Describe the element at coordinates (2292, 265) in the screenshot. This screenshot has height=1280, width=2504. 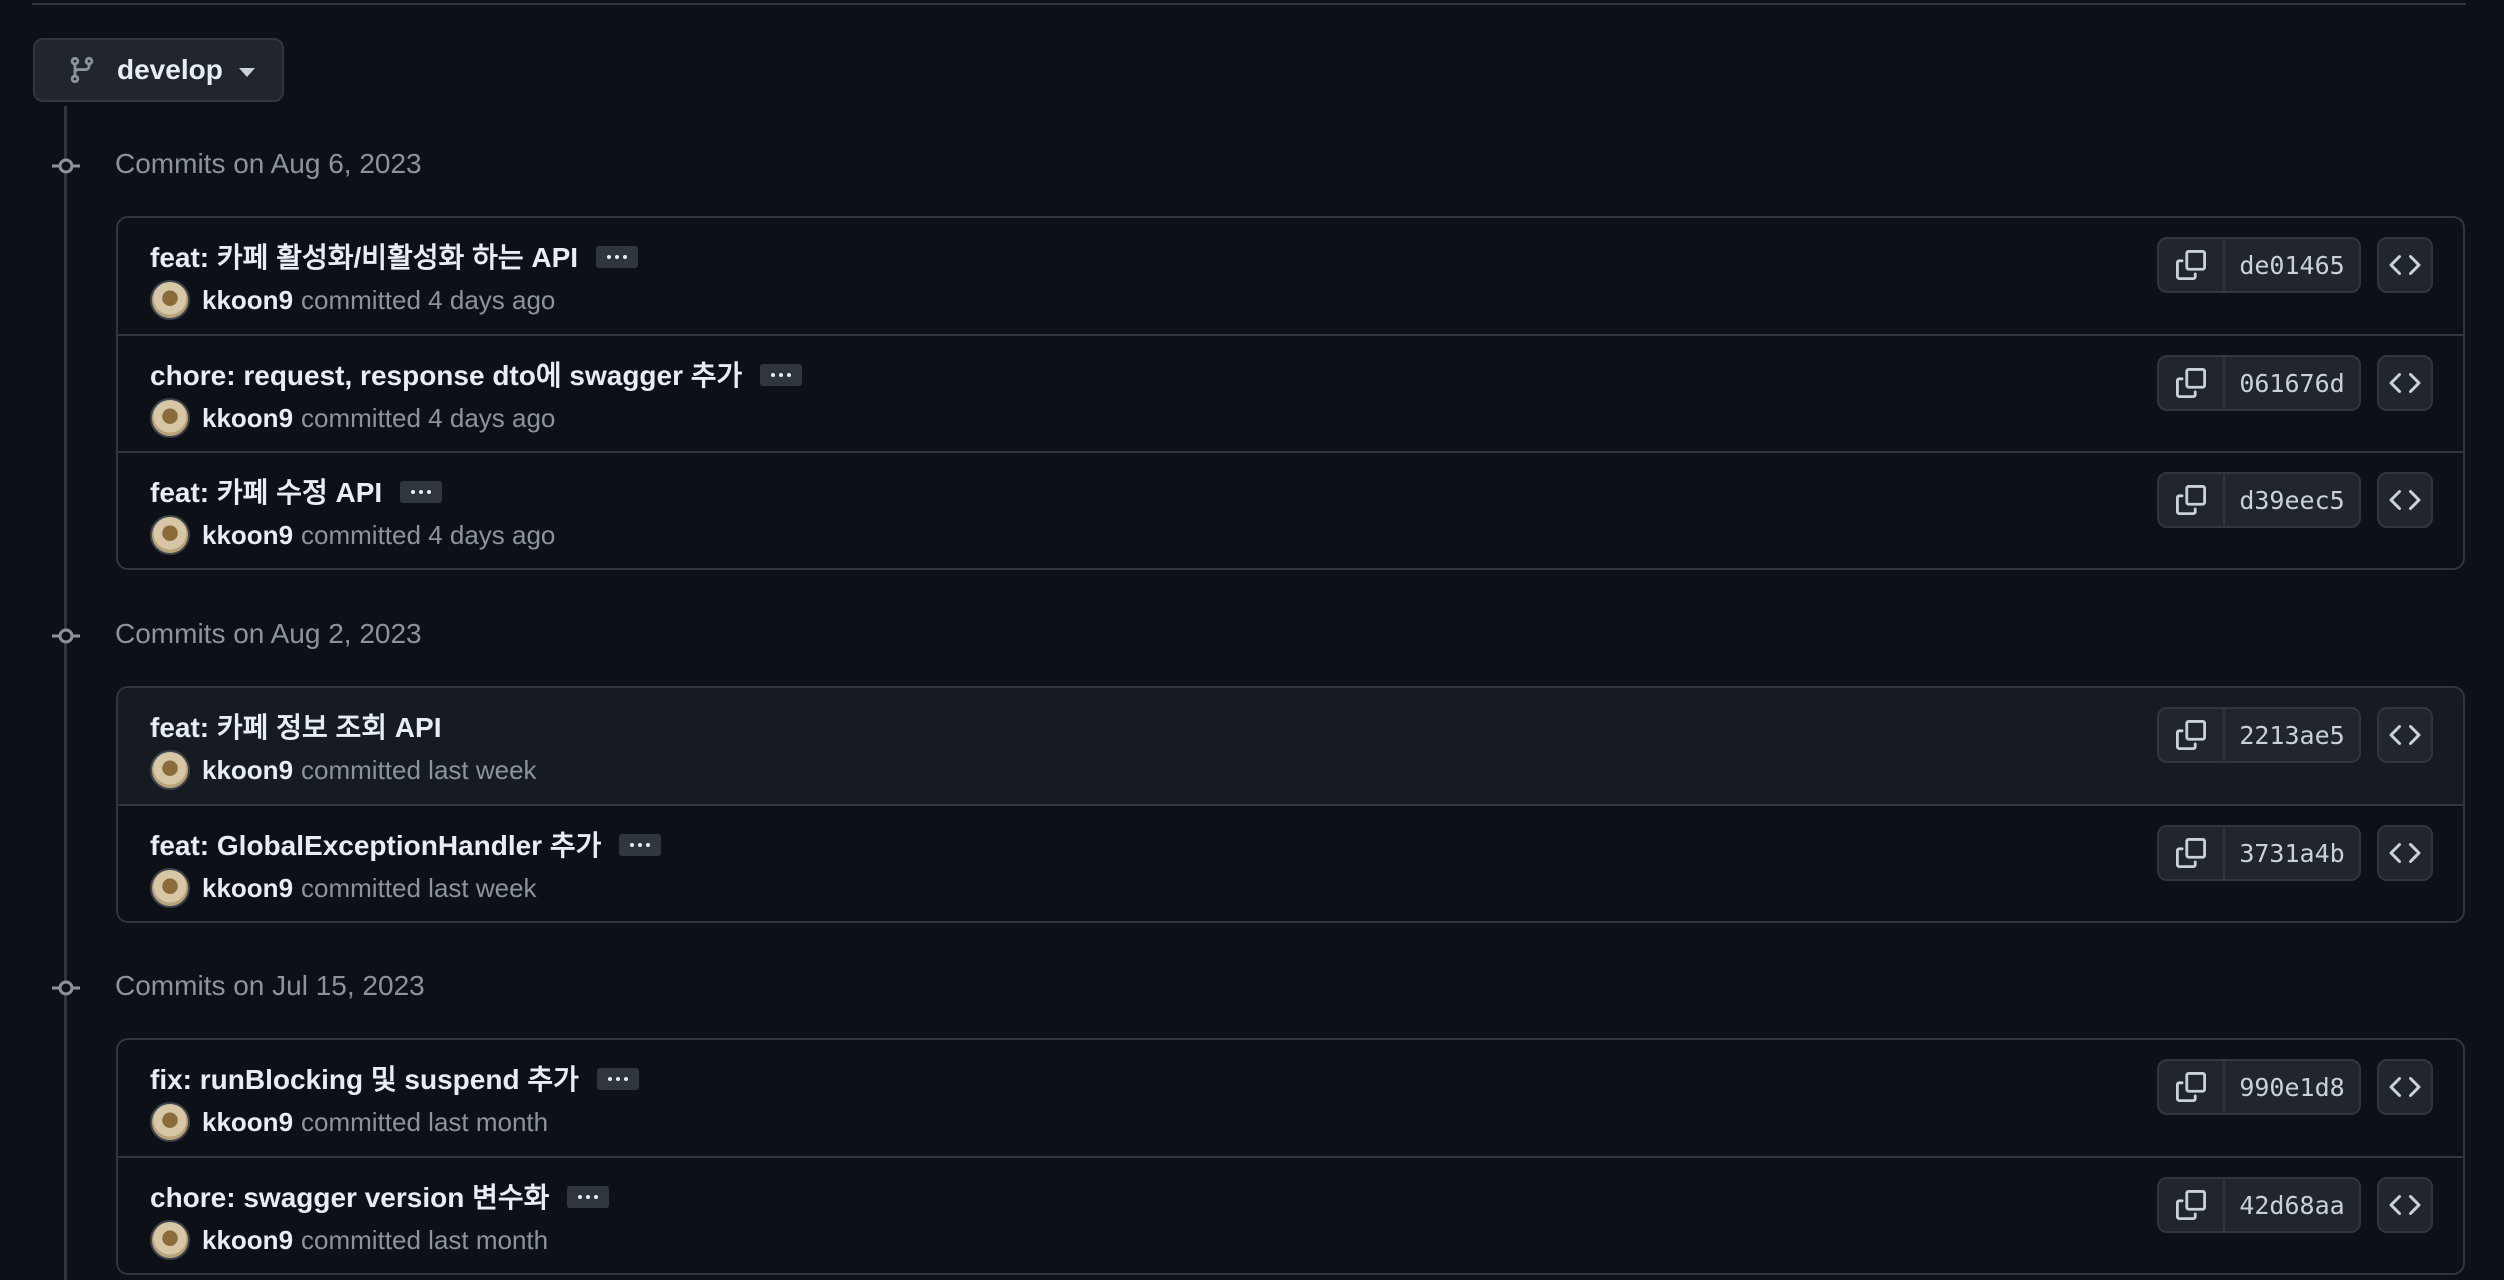
I see `commit-sha-link: de01465` at that location.